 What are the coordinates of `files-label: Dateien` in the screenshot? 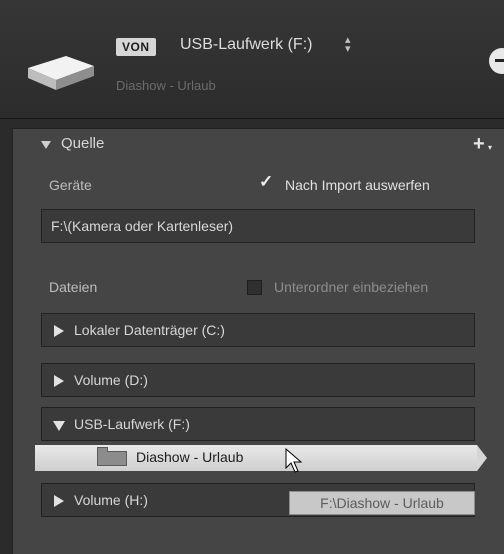 It's located at (73, 287).